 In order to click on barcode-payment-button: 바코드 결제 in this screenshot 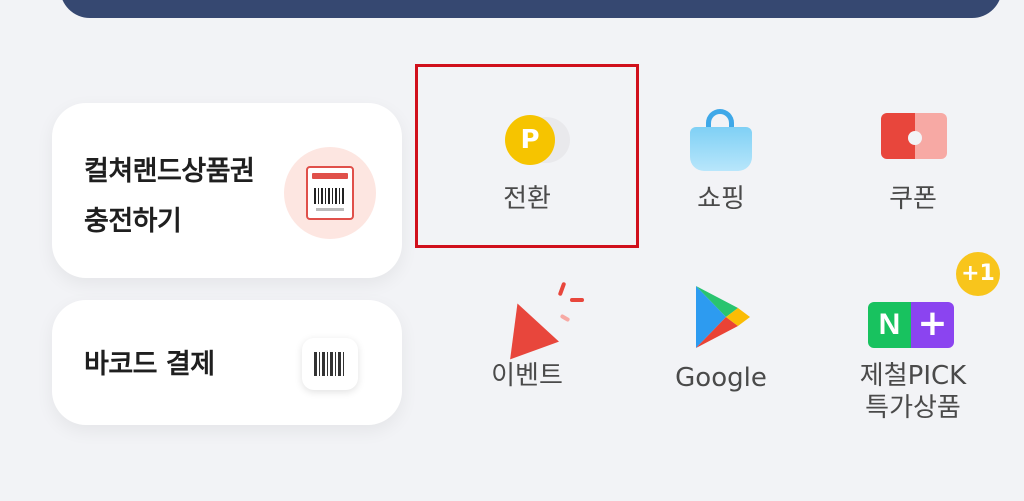, I will do `click(227, 362)`.